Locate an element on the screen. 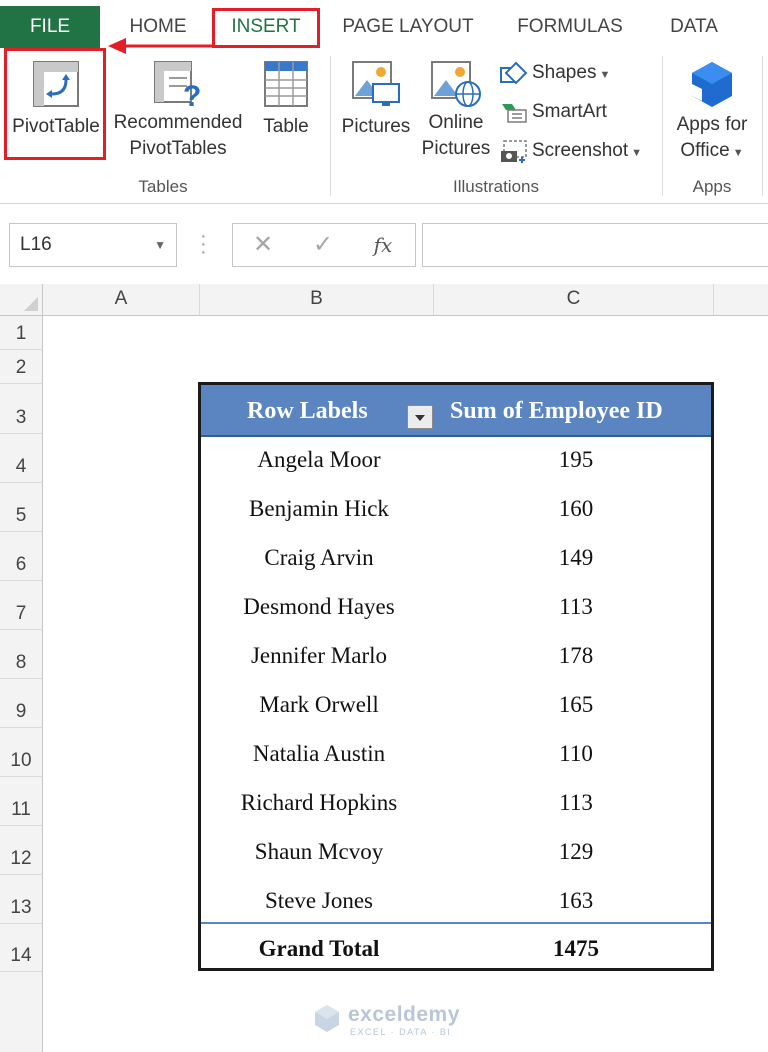 The height and width of the screenshot is (1052, 768). row-header: 5 is located at coordinates (21, 507).